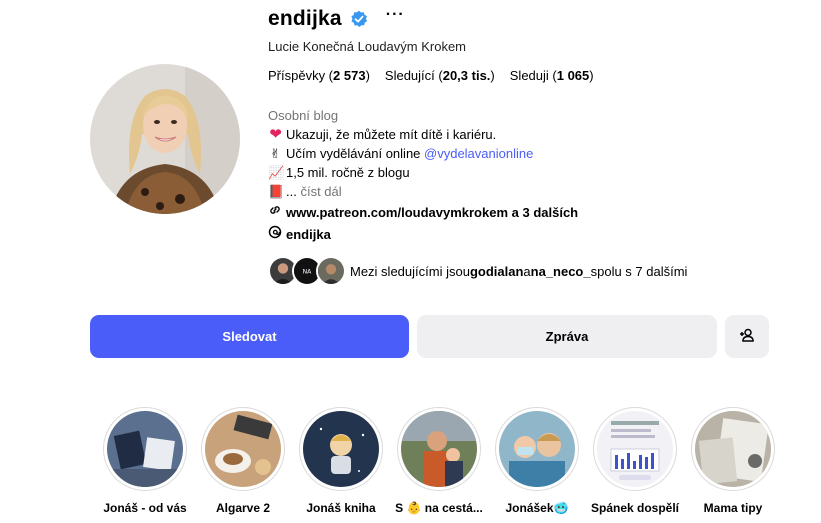 Image resolution: width=821 pixels, height=523 pixels. I want to click on highlight-item: Jonášek🥶, so click(537, 461).